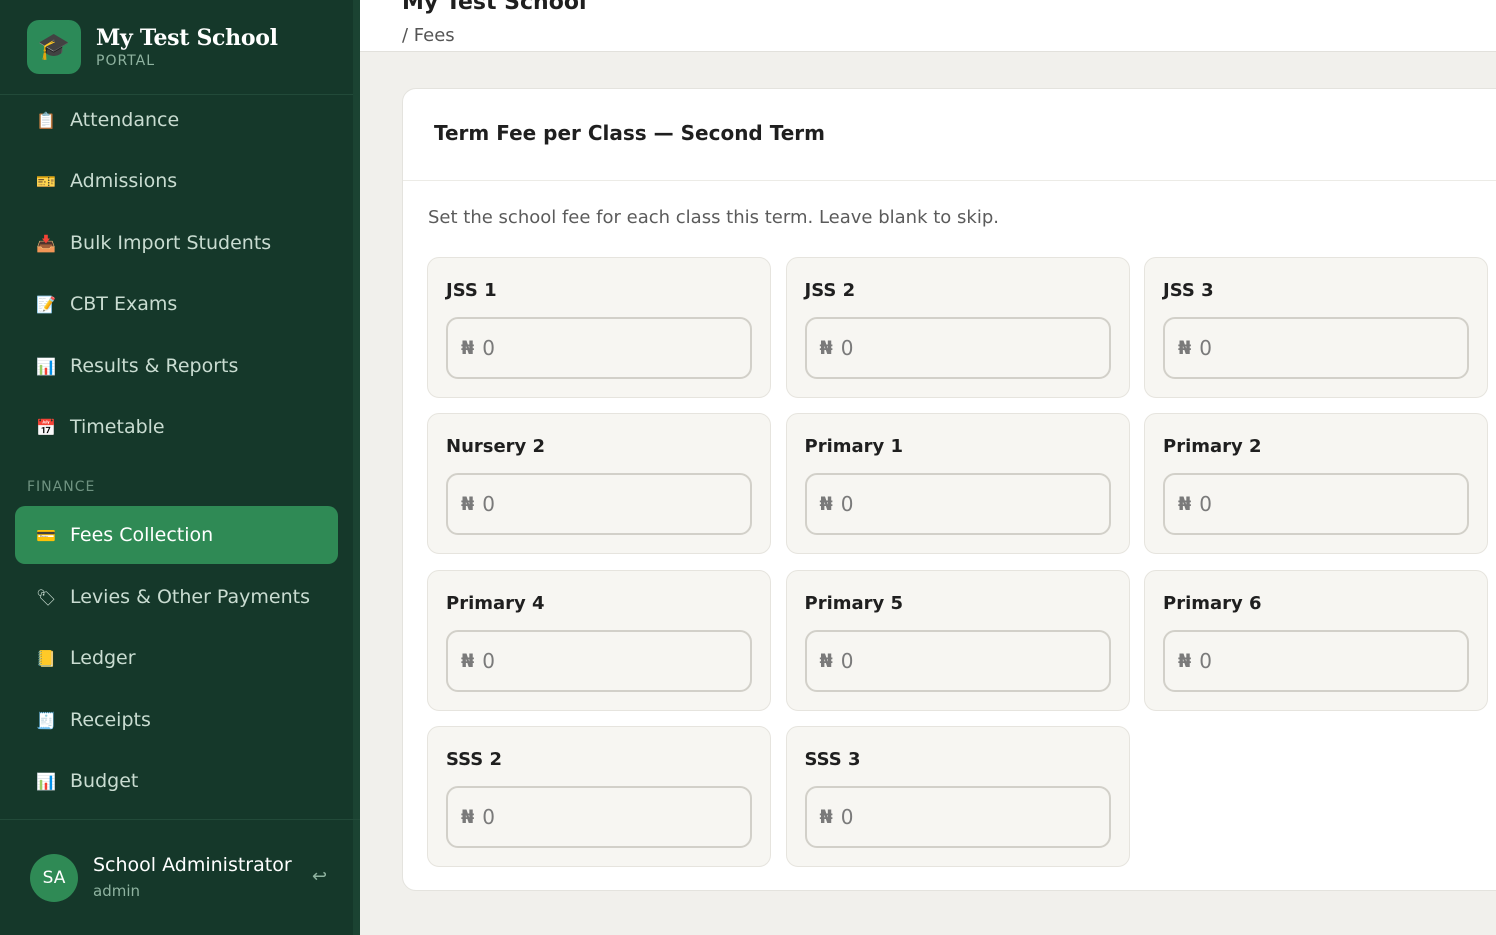 Image resolution: width=1496 pixels, height=935 pixels. What do you see at coordinates (494, 7) in the screenshot?
I see `page-title: My Test School` at bounding box center [494, 7].